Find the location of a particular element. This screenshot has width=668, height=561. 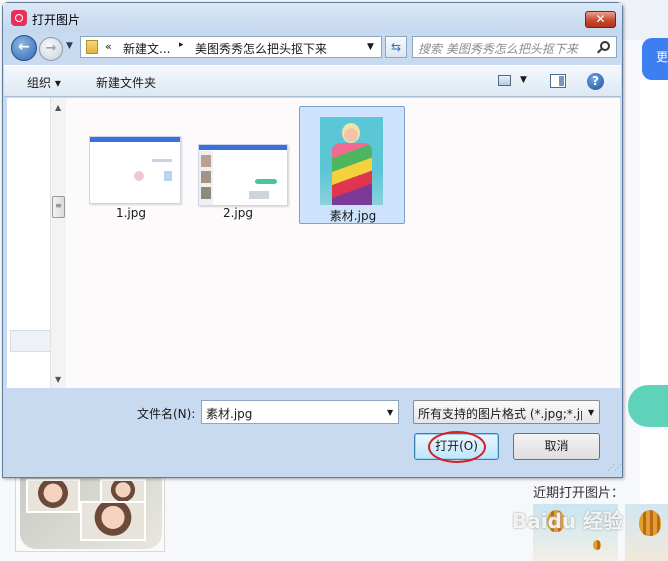

filename-input: 素材.jpg ▼ is located at coordinates (300, 412).